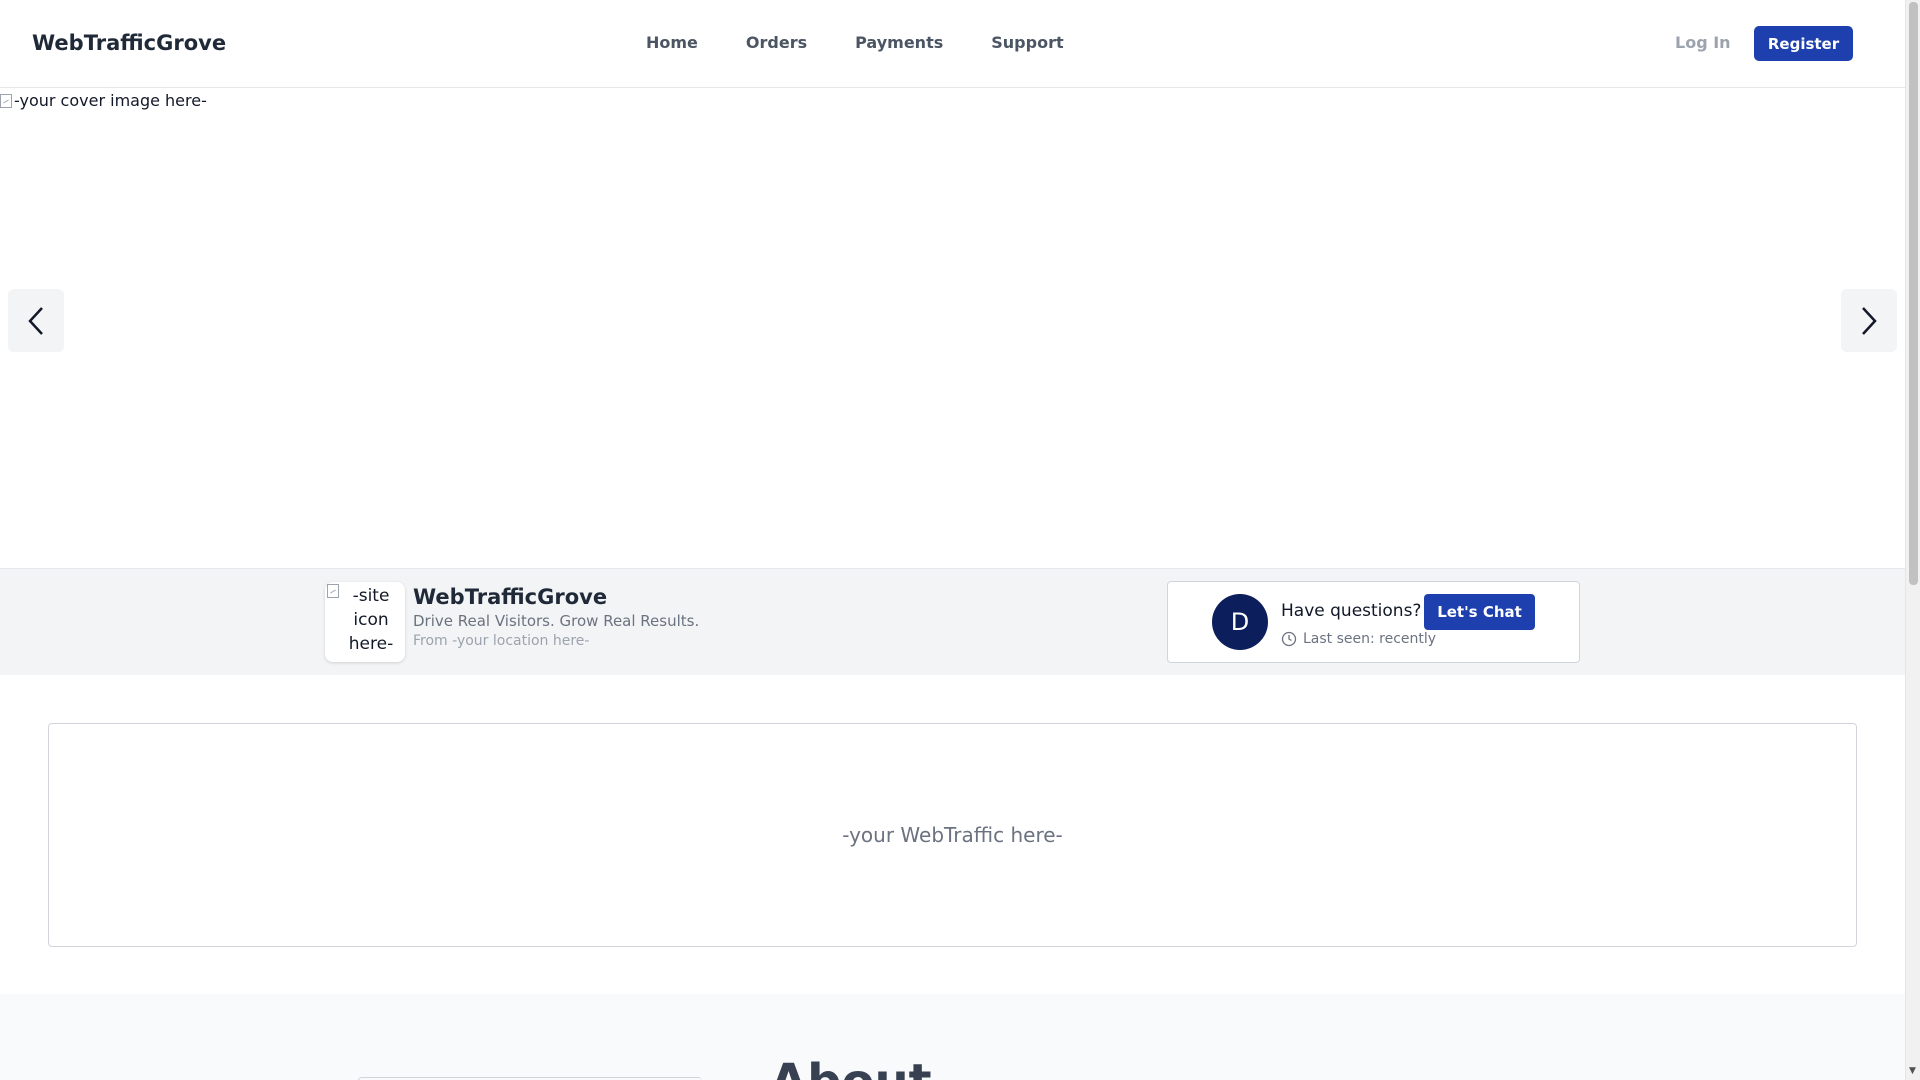 Image resolution: width=1920 pixels, height=1080 pixels. What do you see at coordinates (1912, 1071) in the screenshot?
I see `scroll-down-icon: ▼` at bounding box center [1912, 1071].